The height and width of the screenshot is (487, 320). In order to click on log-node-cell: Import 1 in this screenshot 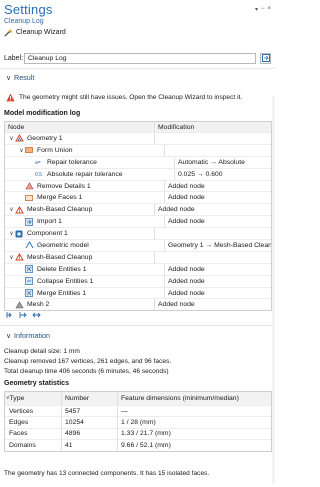, I will do `click(85, 222)`.